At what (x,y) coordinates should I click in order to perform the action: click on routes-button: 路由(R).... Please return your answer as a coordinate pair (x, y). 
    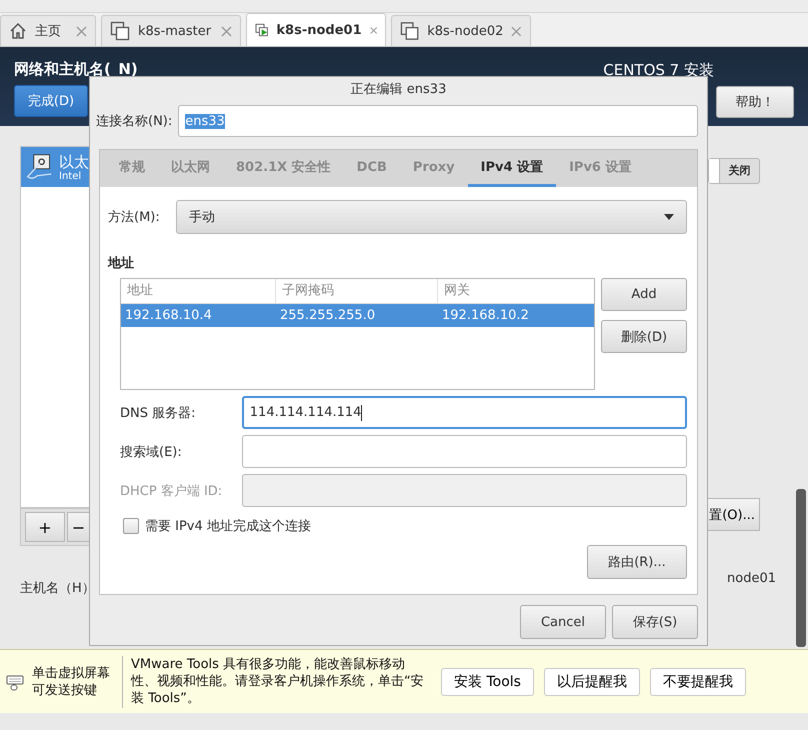
    Looking at the image, I should click on (637, 562).